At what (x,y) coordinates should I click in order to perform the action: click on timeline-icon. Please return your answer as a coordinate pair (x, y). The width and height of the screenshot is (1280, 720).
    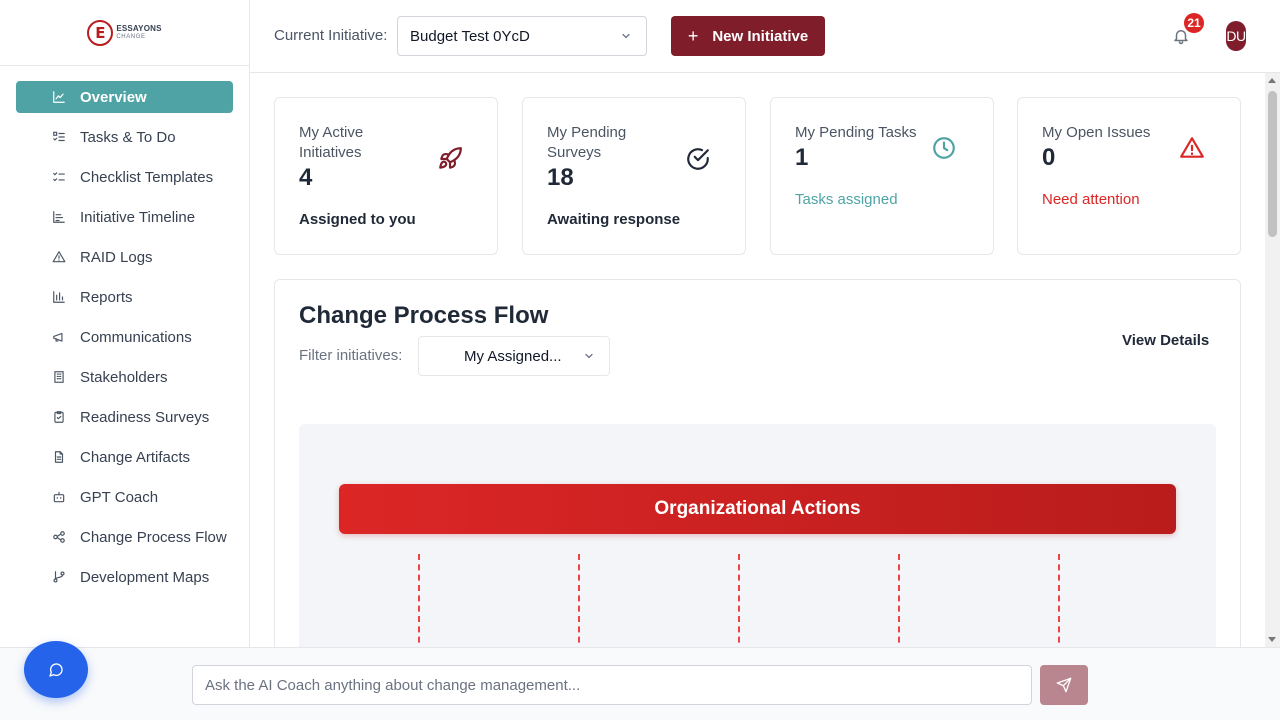
    Looking at the image, I should click on (59, 217).